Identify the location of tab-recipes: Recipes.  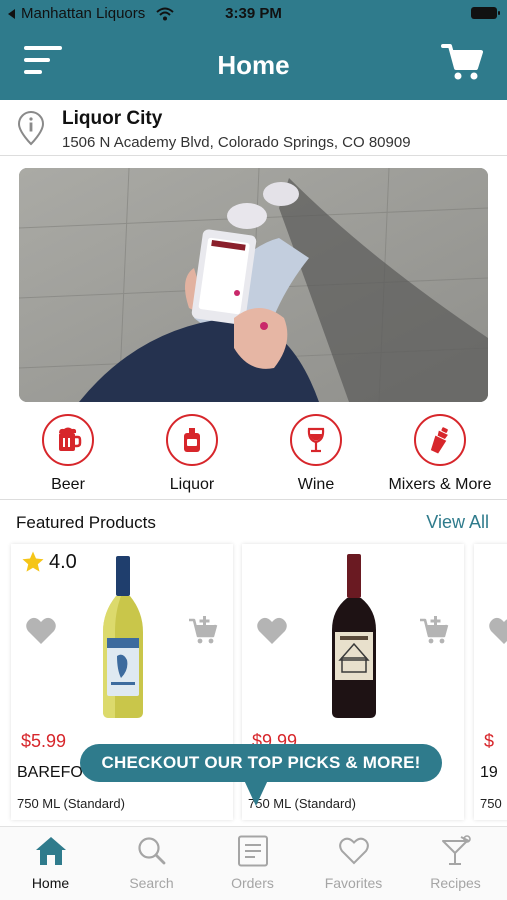
(455, 863).